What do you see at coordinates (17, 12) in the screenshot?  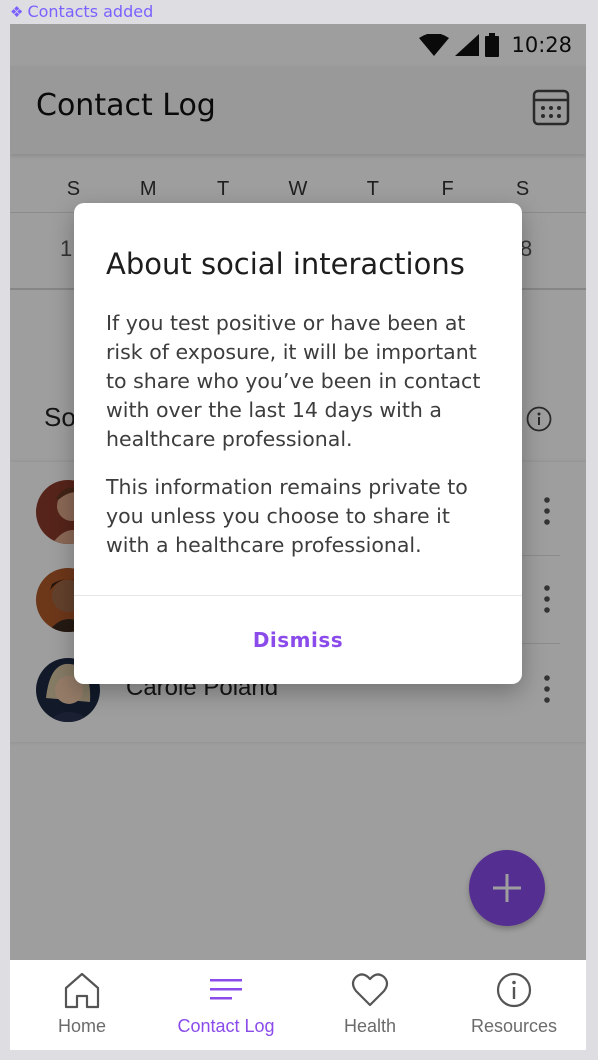 I see `component-icon: ❖` at bounding box center [17, 12].